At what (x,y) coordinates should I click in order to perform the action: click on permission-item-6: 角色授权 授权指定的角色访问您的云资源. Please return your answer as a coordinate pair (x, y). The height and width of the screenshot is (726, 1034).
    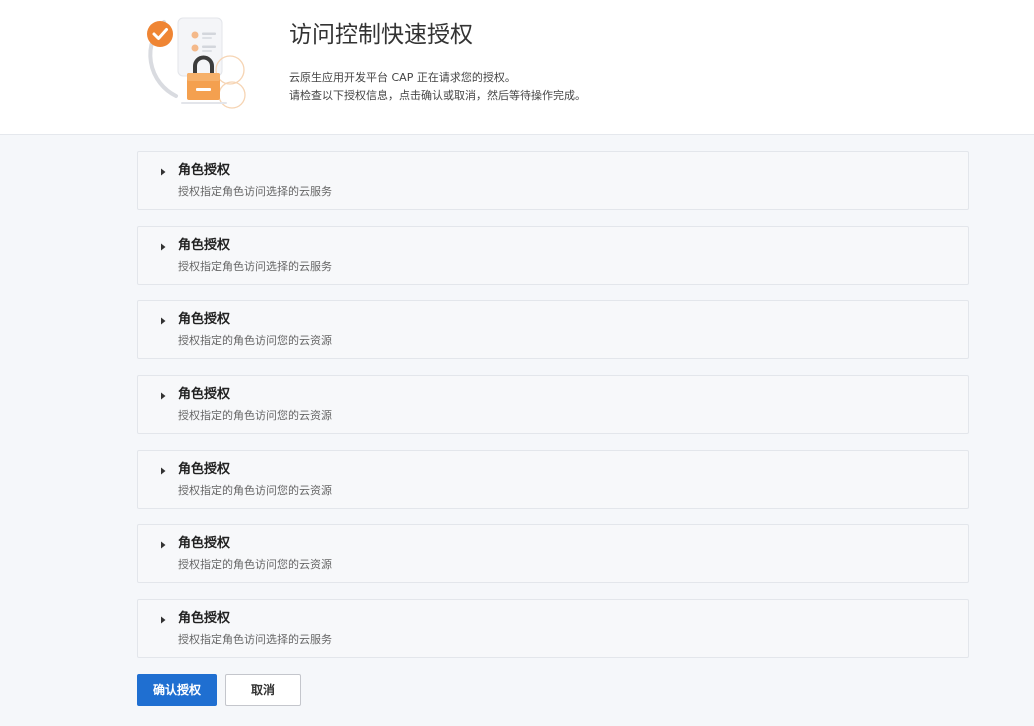
    Looking at the image, I should click on (553, 553).